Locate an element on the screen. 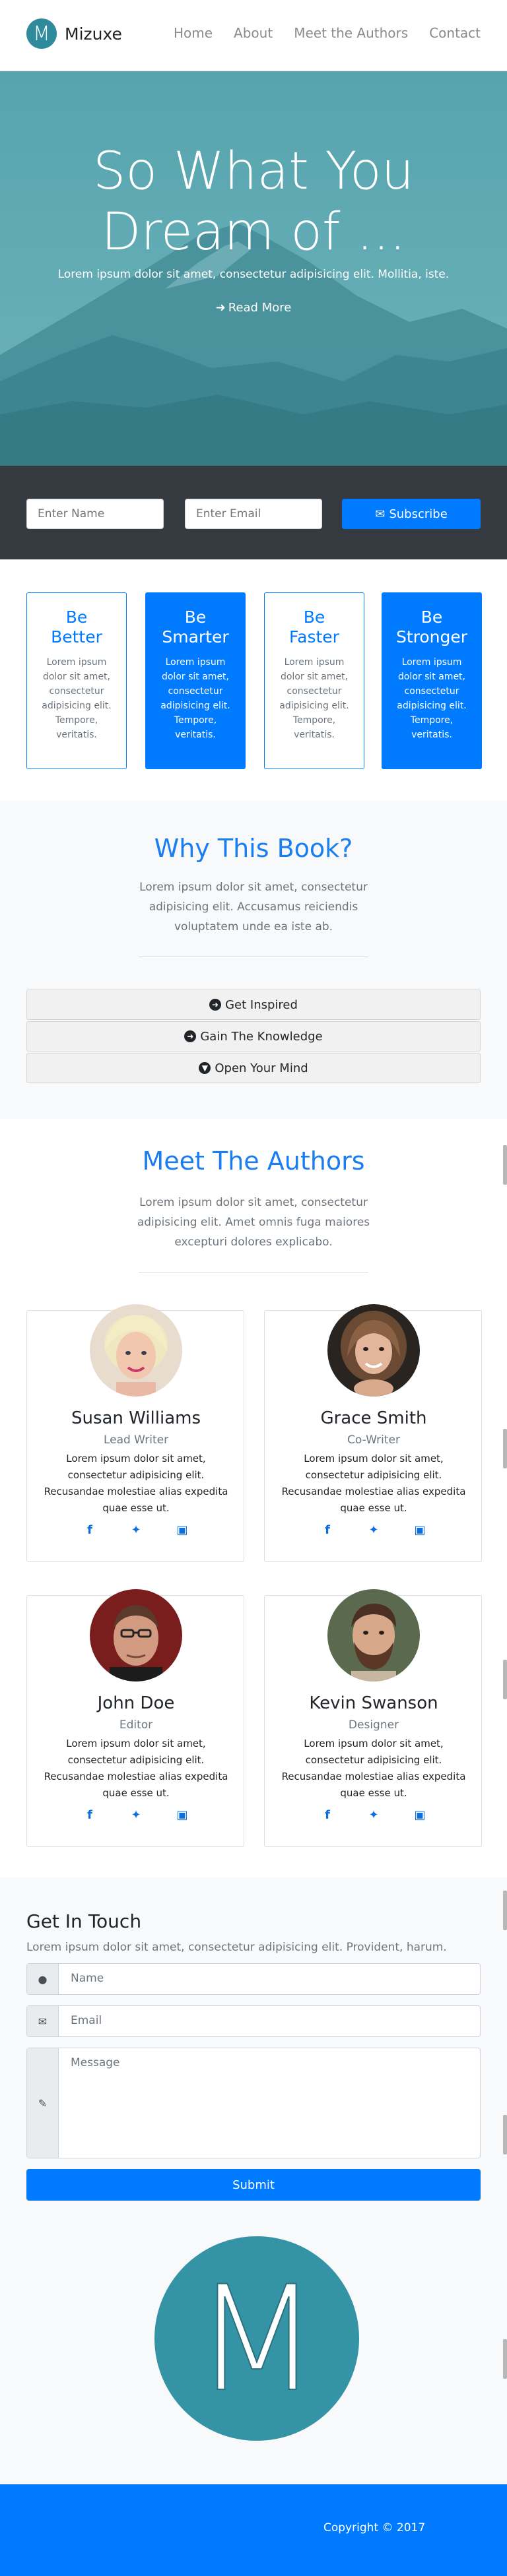 The width and height of the screenshot is (507, 2576). accordion-gain-knowledge: ➜ Gain The Knowledge is located at coordinates (253, 1036).